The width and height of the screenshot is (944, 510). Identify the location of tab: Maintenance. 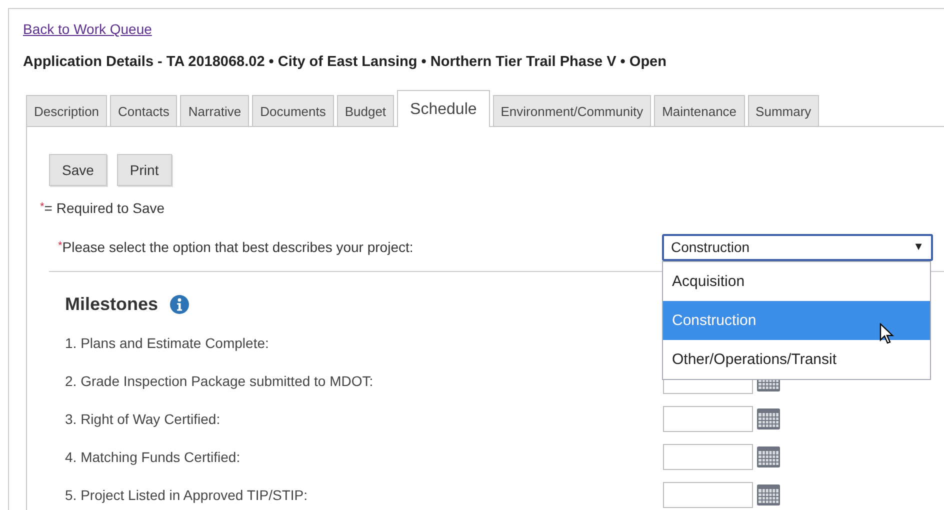
(699, 110).